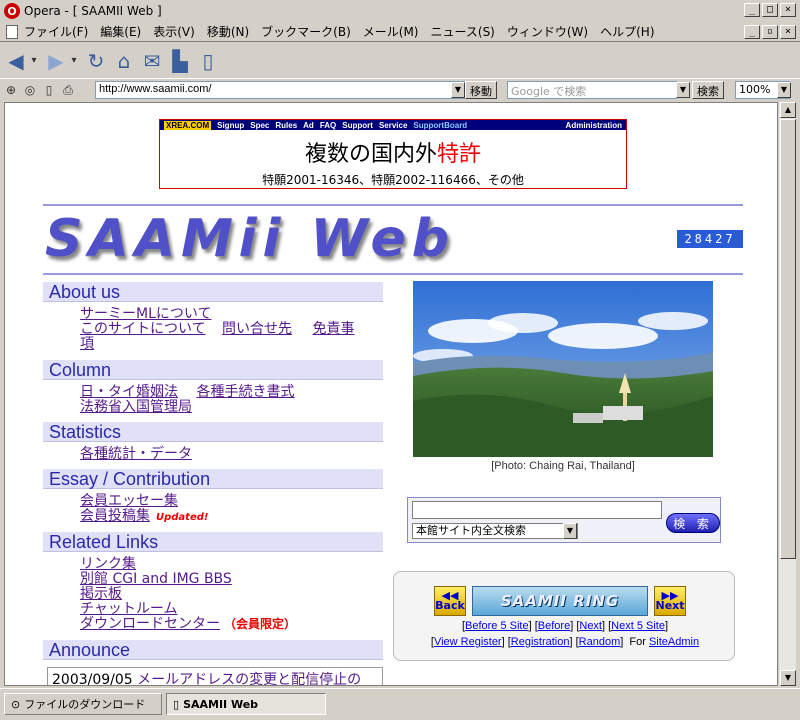 The height and width of the screenshot is (720, 800). What do you see at coordinates (156, 579) in the screenshot?
I see `link-annex-bbs: 別館 CGI and IMG BBS` at bounding box center [156, 579].